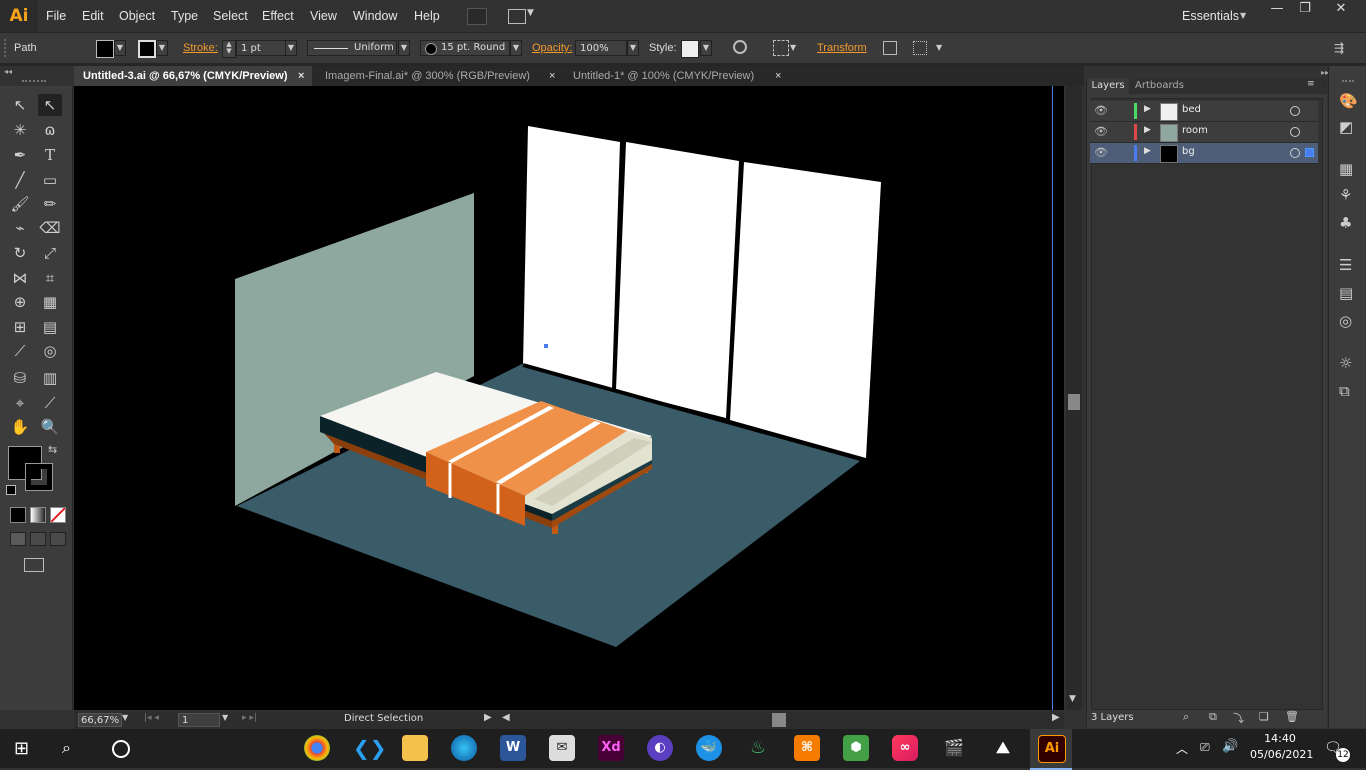 Image resolution: width=1366 pixels, height=770 pixels. I want to click on tab-untitled-1: Untitled-1* @ 100% (CMYK/Preview) ×, so click(678, 76).